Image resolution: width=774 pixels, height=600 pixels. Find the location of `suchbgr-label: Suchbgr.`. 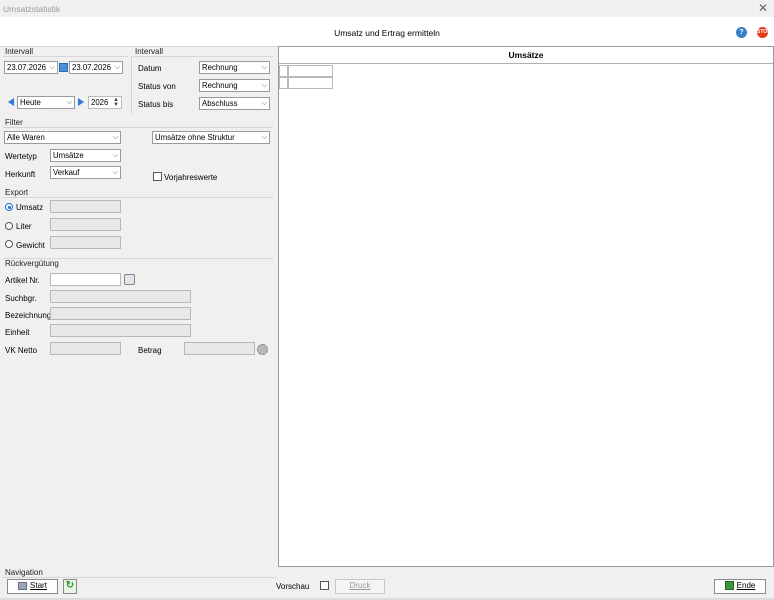

suchbgr-label: Suchbgr. is located at coordinates (21, 298).